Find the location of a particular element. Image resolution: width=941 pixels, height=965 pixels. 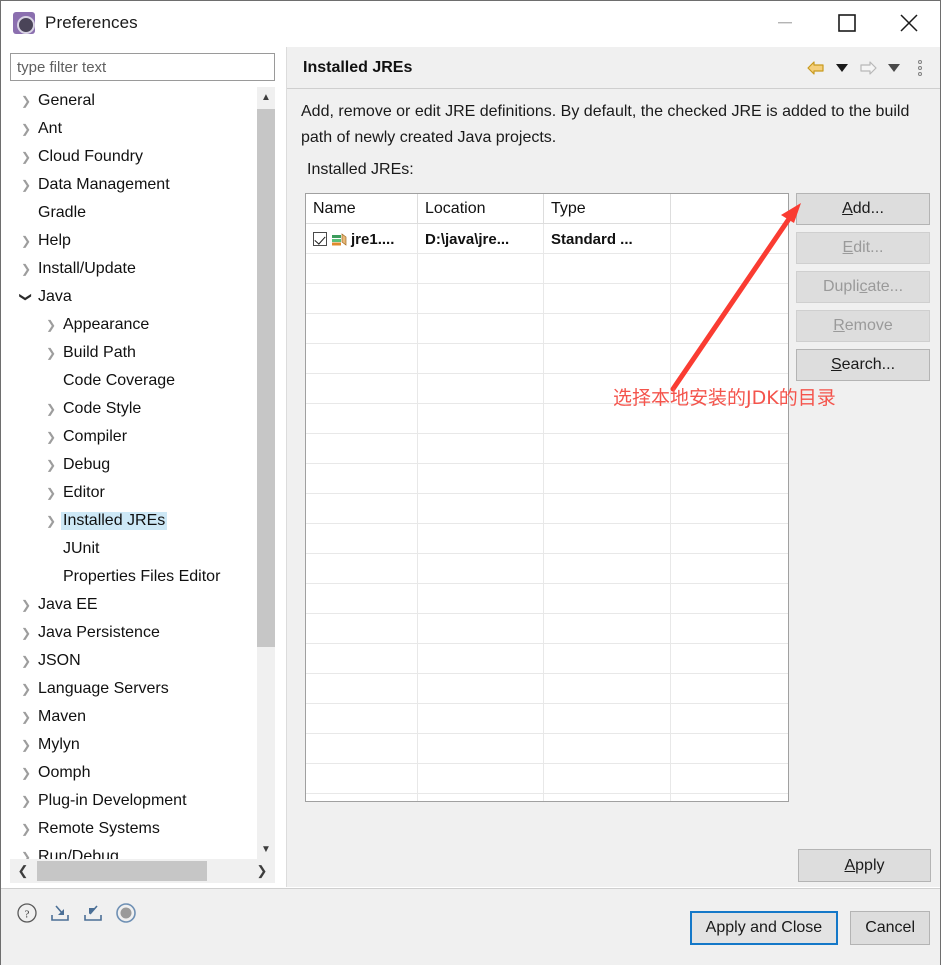

sidebar-item-json: ❯ JSON is located at coordinates (134, 661).